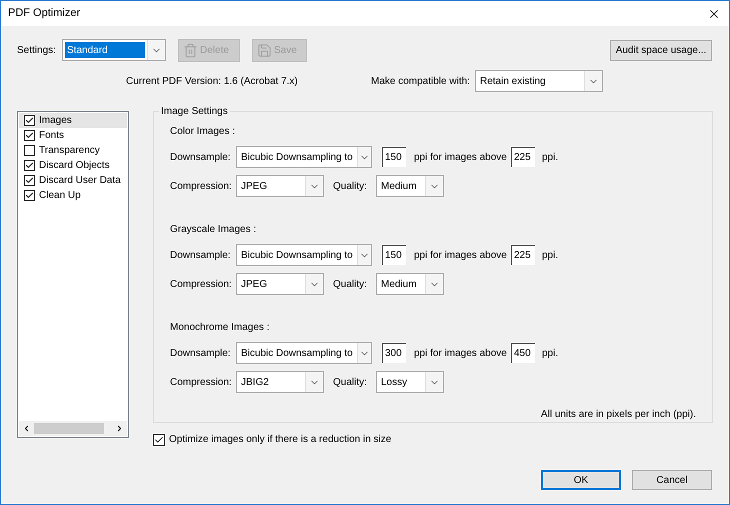  I want to click on settings-dropdown: Standard, so click(114, 50).